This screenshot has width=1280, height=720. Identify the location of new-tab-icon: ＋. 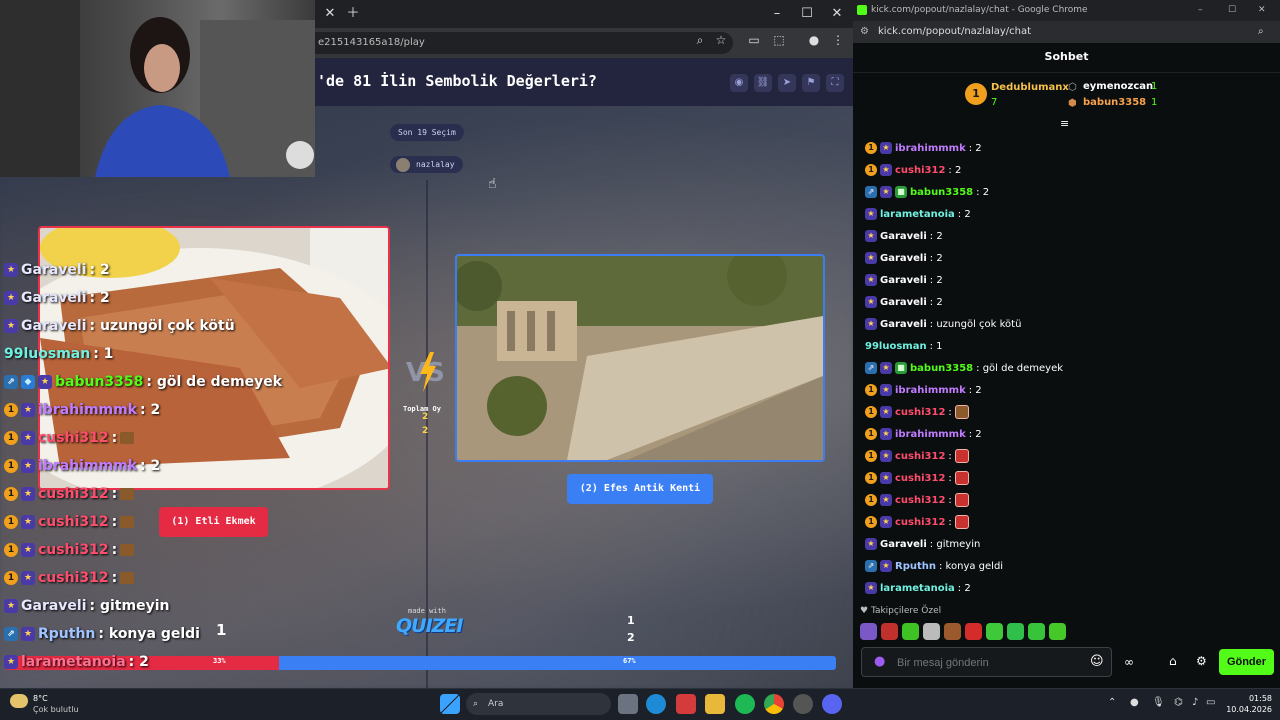
(353, 14).